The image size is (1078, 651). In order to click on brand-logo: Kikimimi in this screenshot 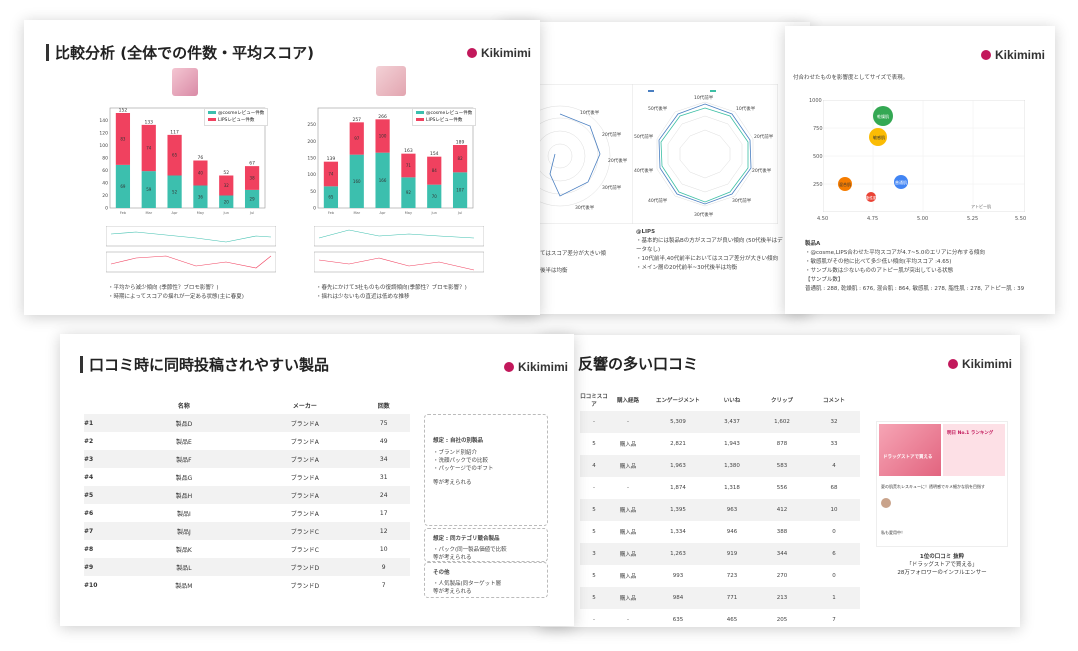, I will do `click(980, 364)`.